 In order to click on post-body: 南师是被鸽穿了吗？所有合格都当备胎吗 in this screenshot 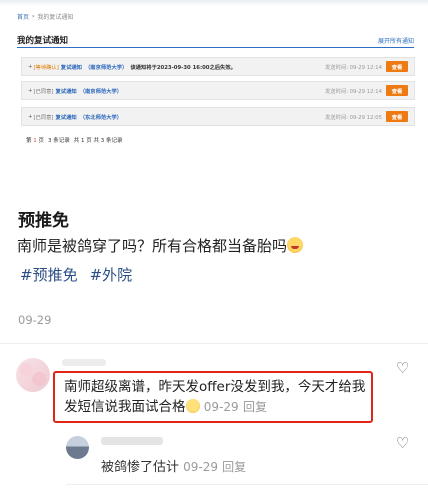, I will do `click(160, 246)`.